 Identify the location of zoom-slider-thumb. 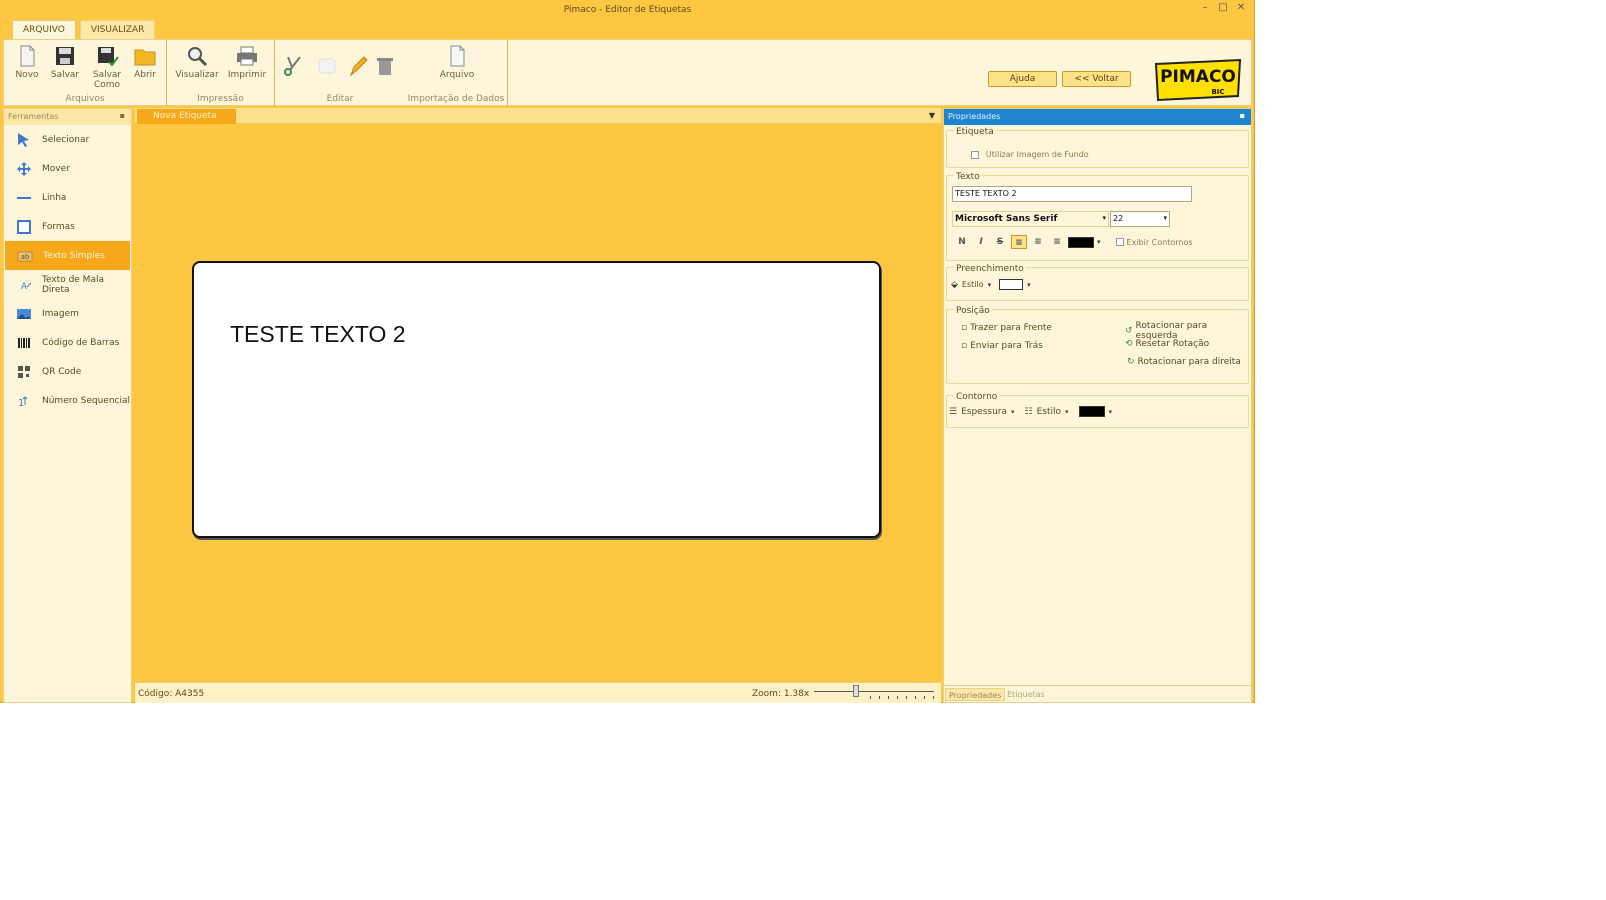
(856, 691).